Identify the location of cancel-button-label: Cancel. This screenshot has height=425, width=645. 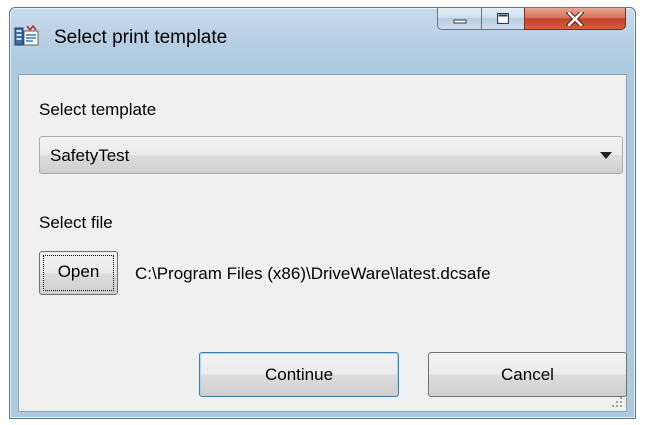
(527, 374).